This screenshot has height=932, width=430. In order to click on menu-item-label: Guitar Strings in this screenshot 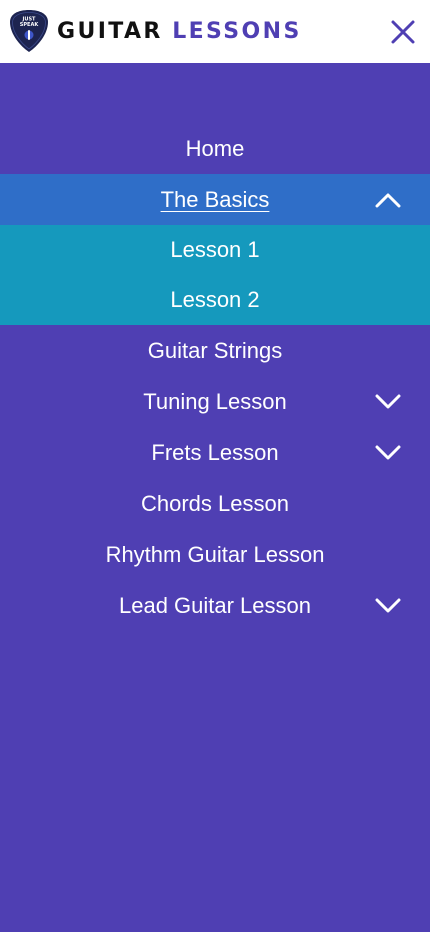, I will do `click(215, 350)`.